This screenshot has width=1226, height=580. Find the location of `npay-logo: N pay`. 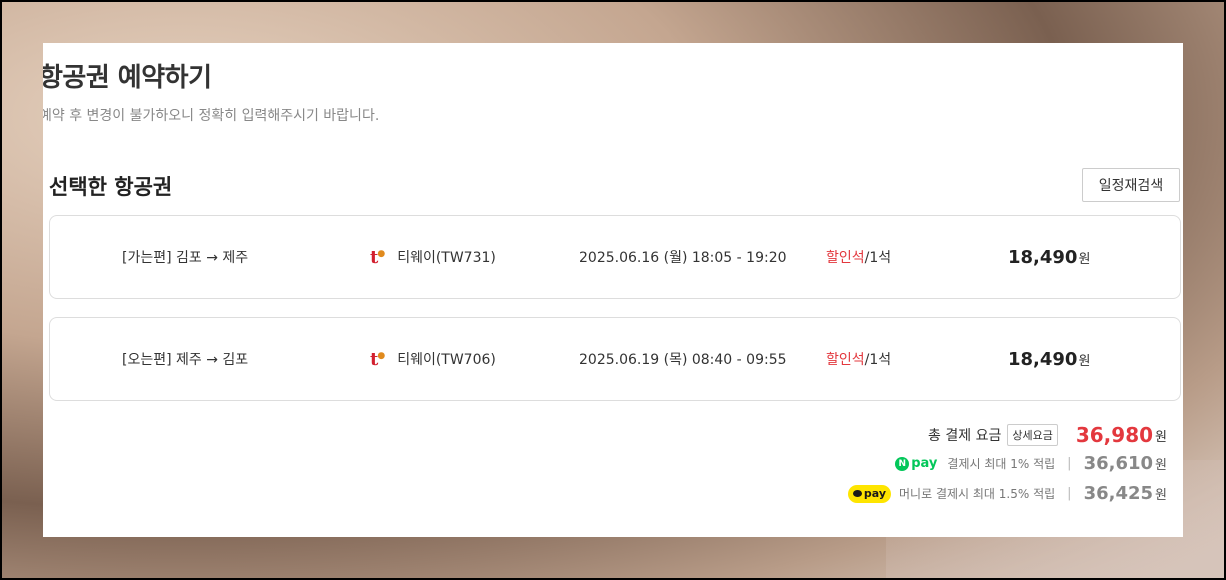

npay-logo: N pay is located at coordinates (916, 463).